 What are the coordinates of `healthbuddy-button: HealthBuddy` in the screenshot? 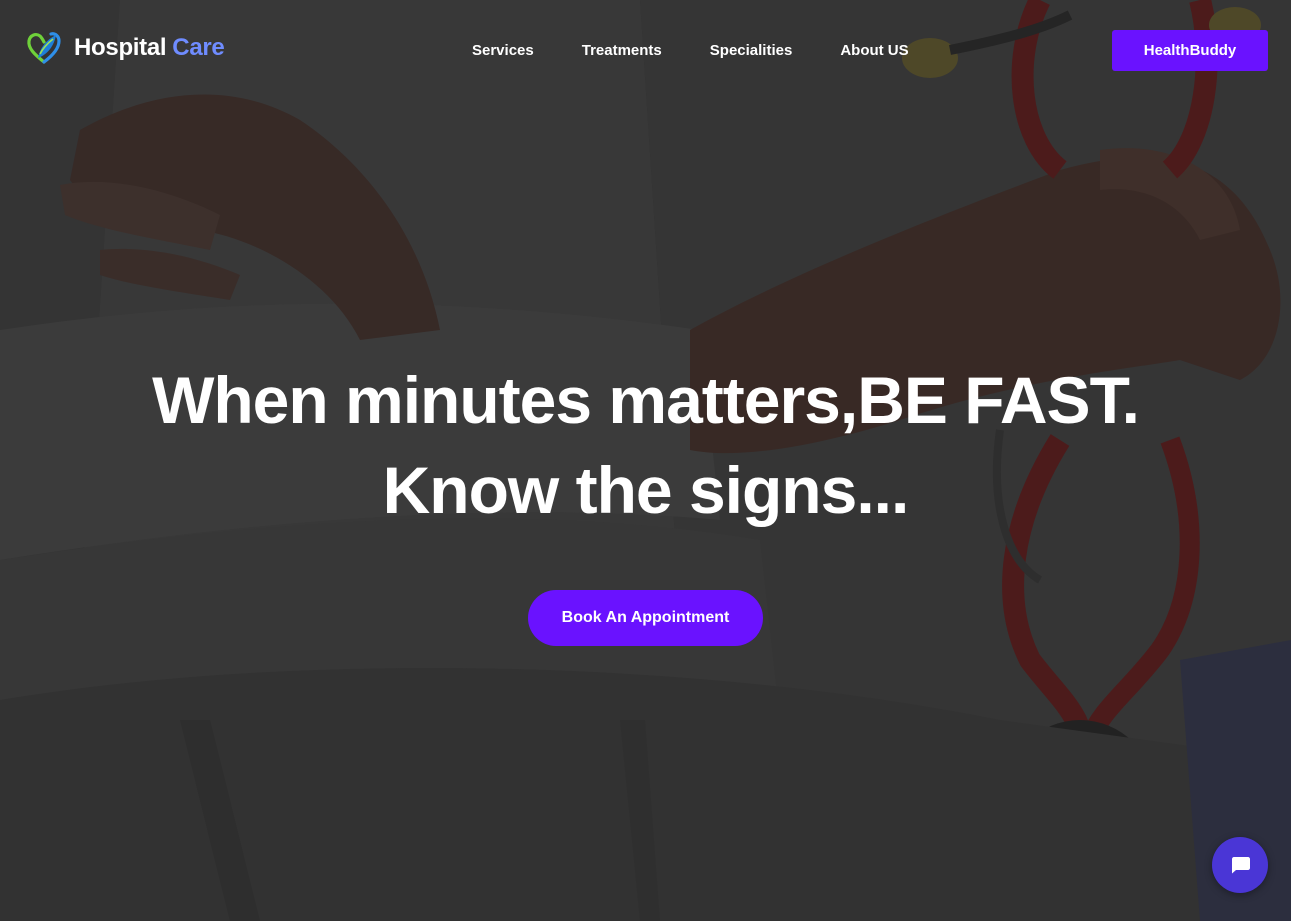 It's located at (1190, 50).